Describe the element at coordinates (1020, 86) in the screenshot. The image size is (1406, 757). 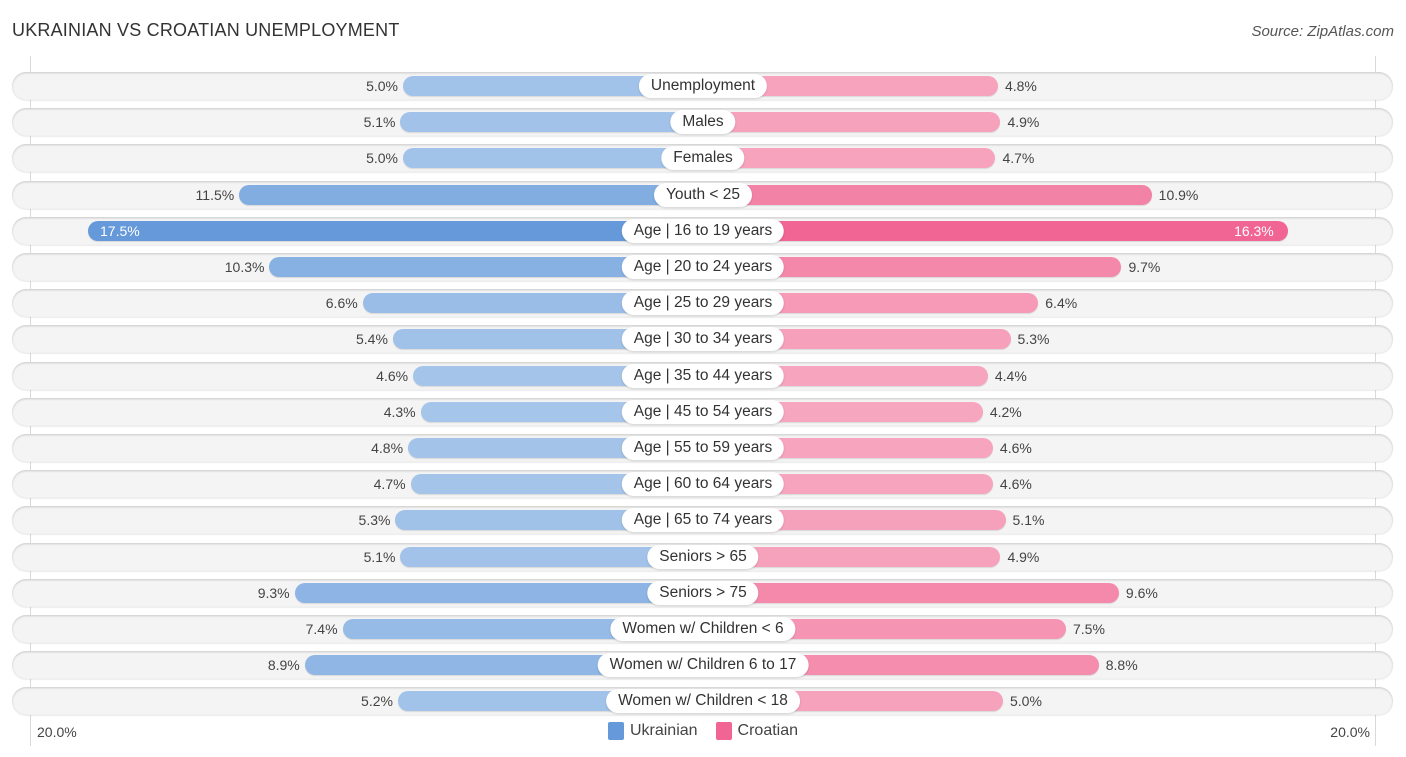
I see `value-label-croatian: 4.8%` at that location.